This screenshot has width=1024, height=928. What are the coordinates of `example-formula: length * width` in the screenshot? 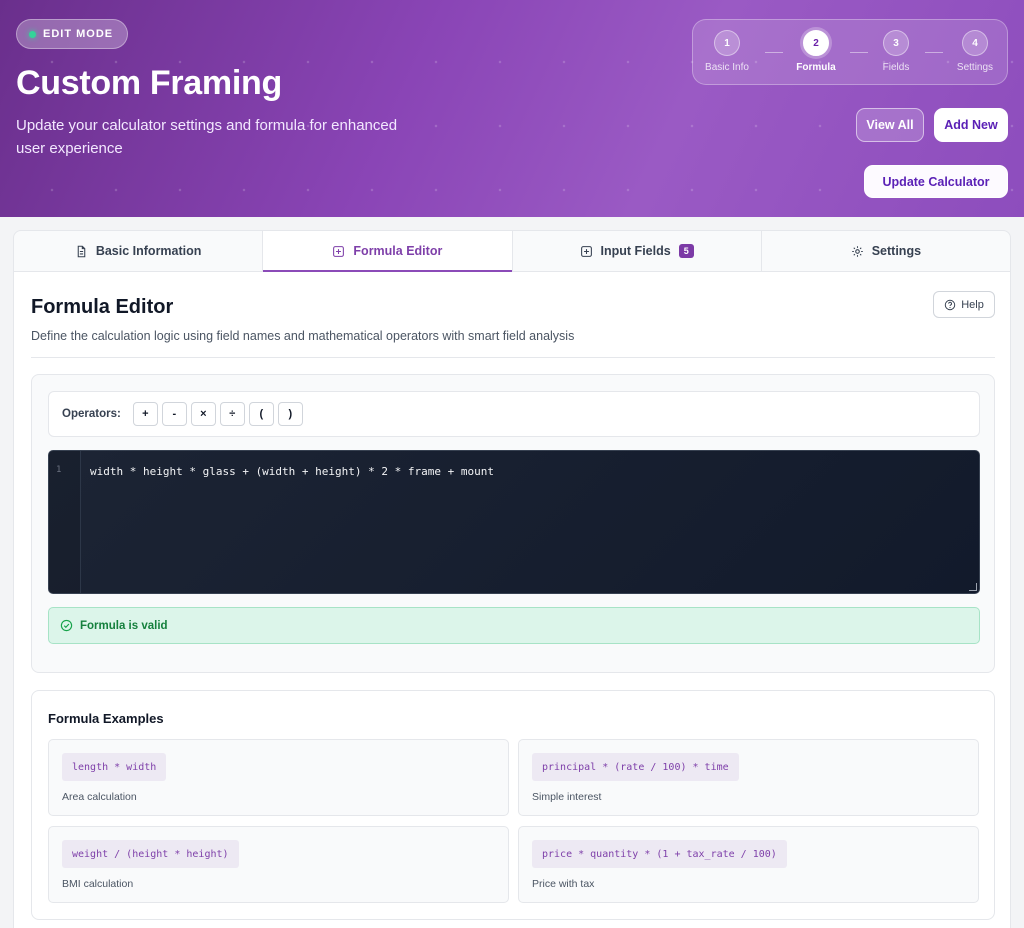 It's located at (114, 767).